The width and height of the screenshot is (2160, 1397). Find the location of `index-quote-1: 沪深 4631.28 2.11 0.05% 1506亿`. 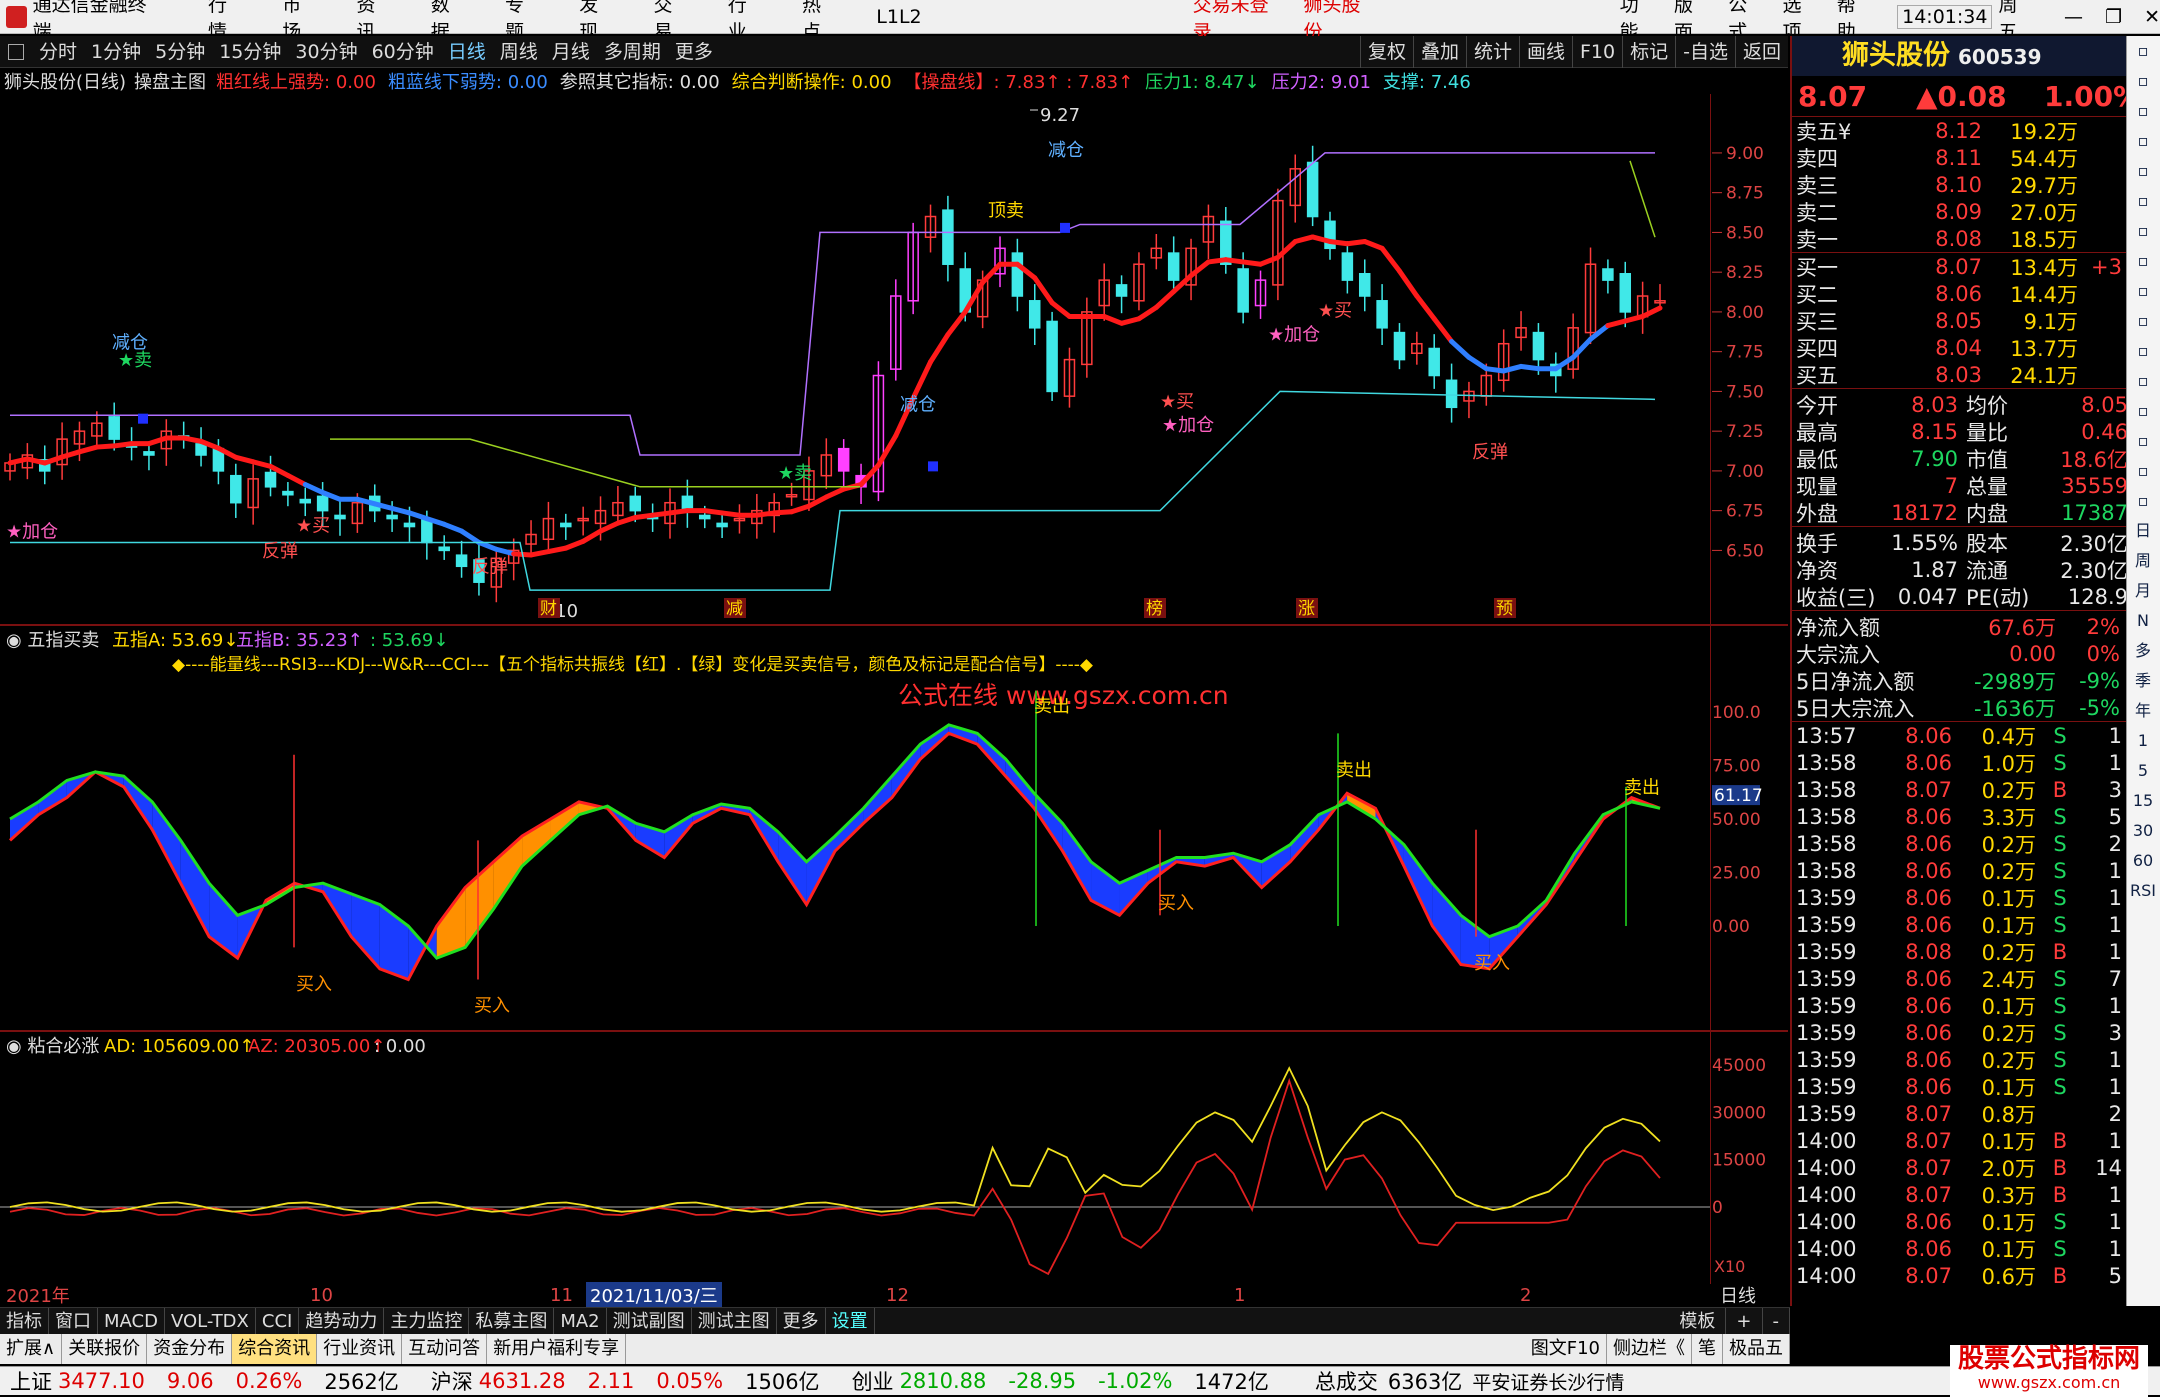

index-quote-1: 沪深 4631.28 2.11 0.05% 1506亿 is located at coordinates (636, 1381).